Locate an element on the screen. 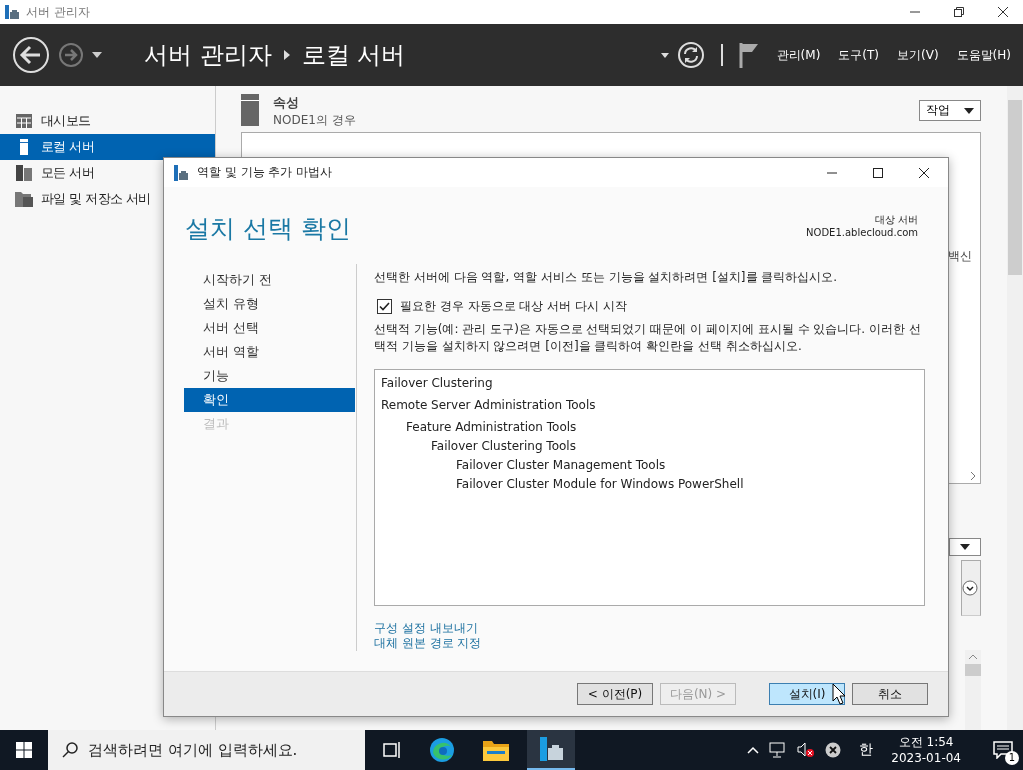 This screenshot has width=1023, height=770. wizard-step: 서버 역할 is located at coordinates (269, 352).